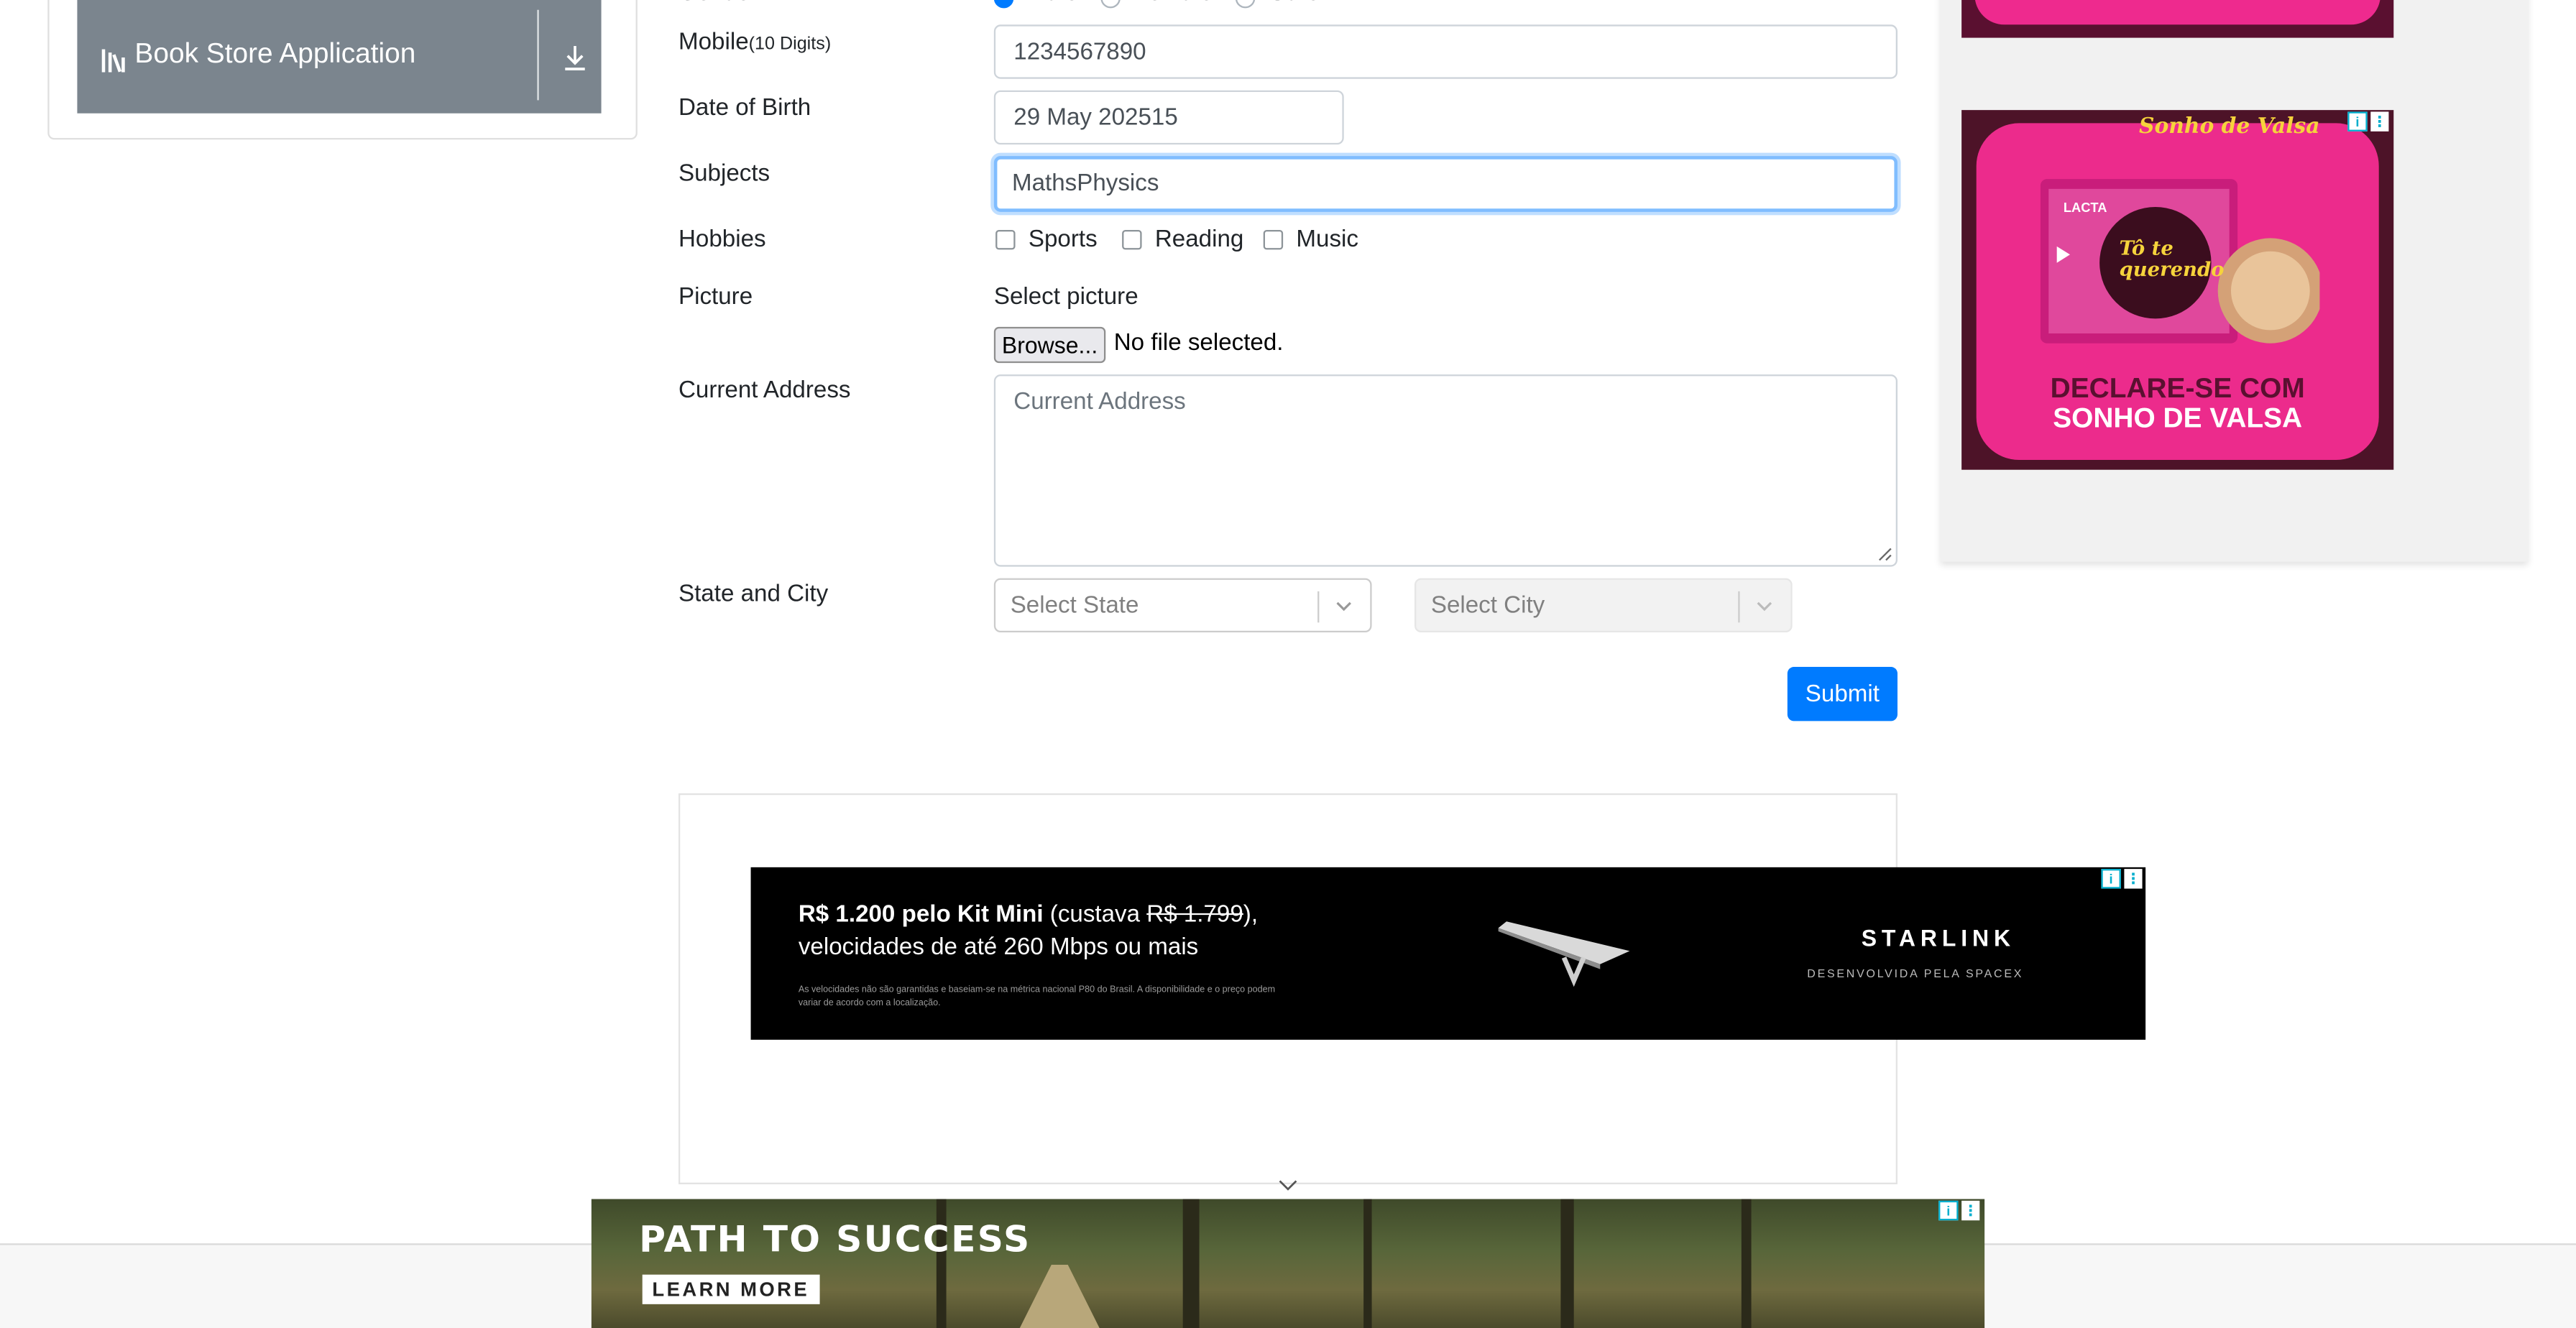  I want to click on collapse-chevron-icon, so click(1288, 1184).